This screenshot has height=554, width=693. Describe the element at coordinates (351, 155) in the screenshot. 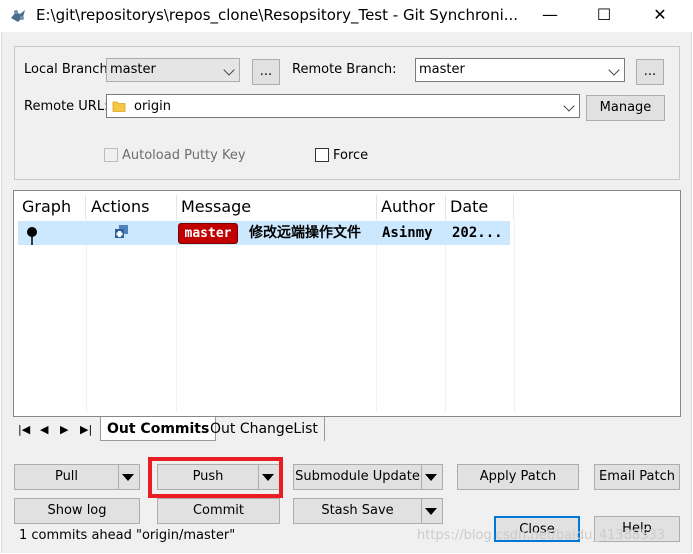

I see `force-label: Force` at that location.